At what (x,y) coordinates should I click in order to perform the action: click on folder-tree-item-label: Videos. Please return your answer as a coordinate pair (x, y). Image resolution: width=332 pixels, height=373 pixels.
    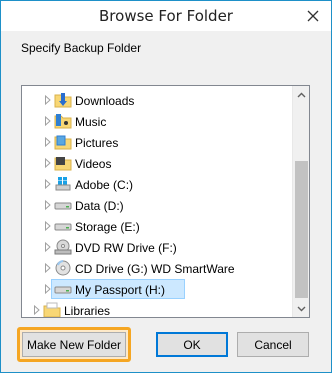
    Looking at the image, I should click on (93, 164).